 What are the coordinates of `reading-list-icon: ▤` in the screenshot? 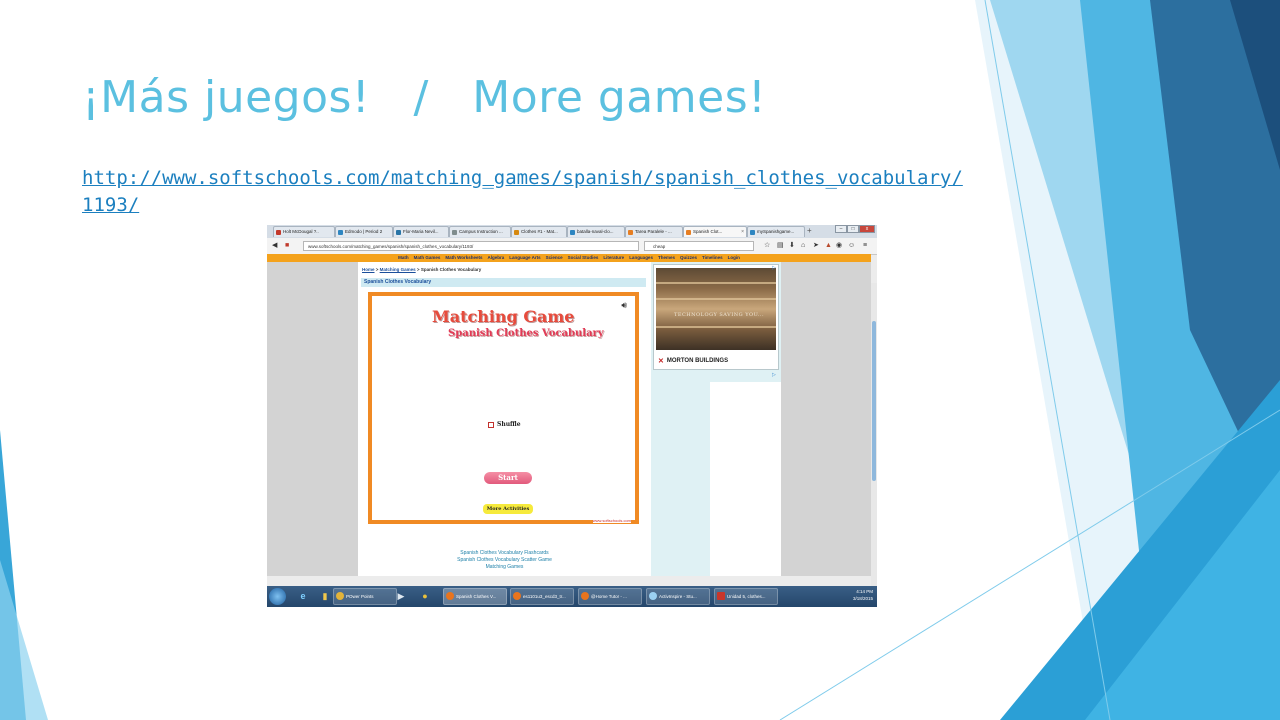 It's located at (780, 246).